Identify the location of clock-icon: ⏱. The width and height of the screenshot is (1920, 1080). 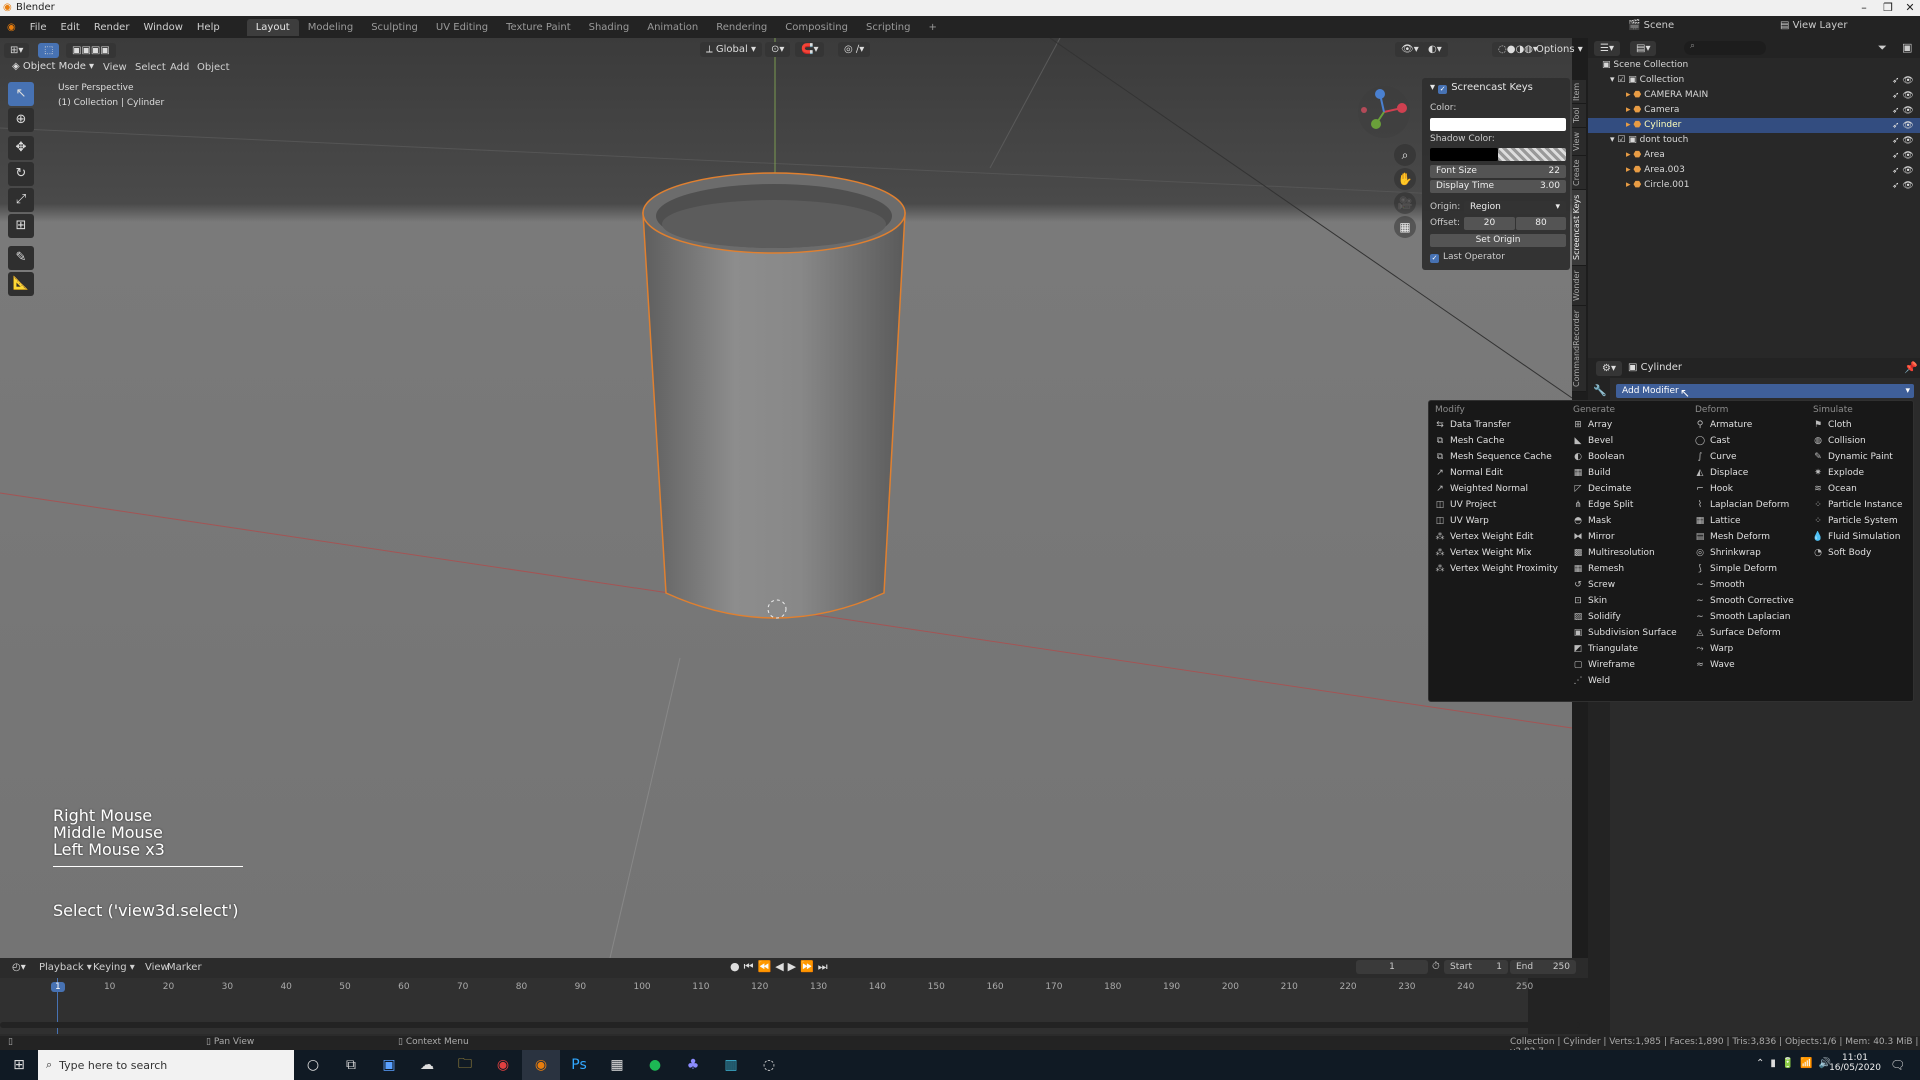
(1436, 966).